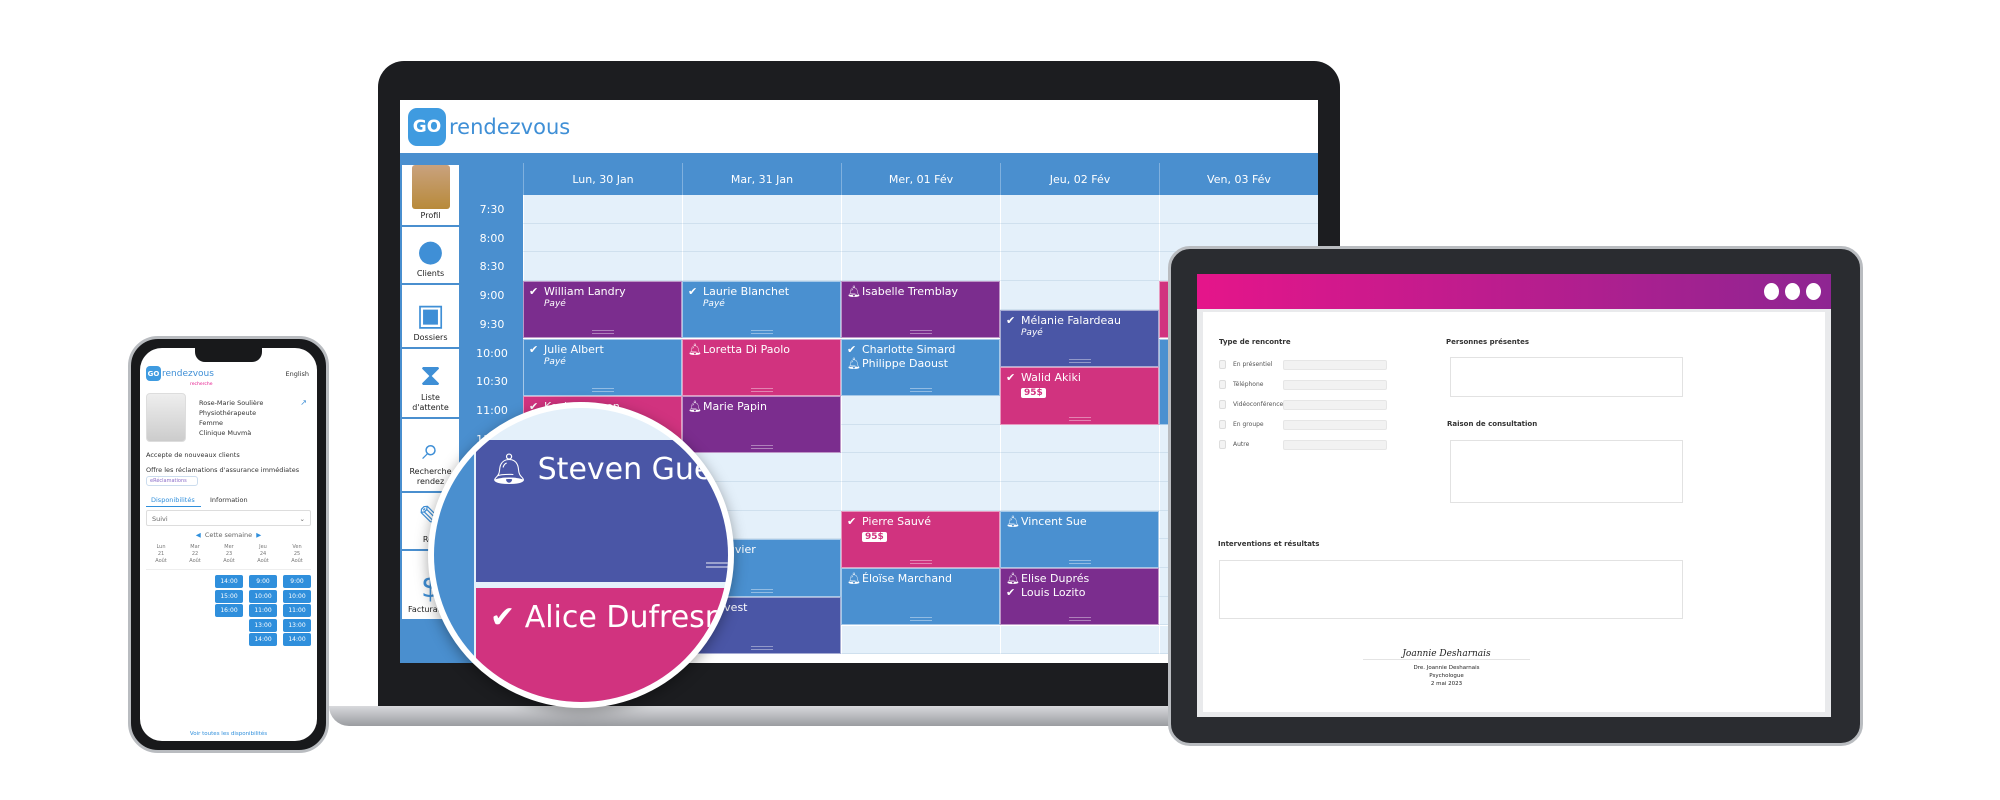 The width and height of the screenshot is (2000, 800). I want to click on appointment: ✔ Charlotte Simard 🔔︎Philippe Daoust, so click(920, 367).